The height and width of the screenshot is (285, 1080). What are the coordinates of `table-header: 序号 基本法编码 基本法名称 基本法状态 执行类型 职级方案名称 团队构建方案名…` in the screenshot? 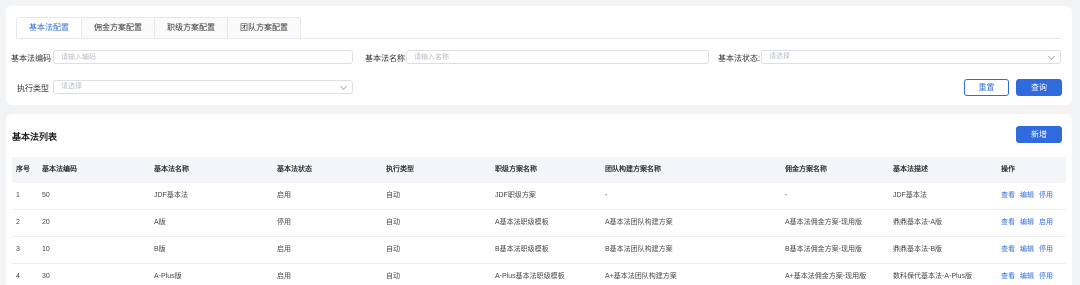 It's located at (539, 170).